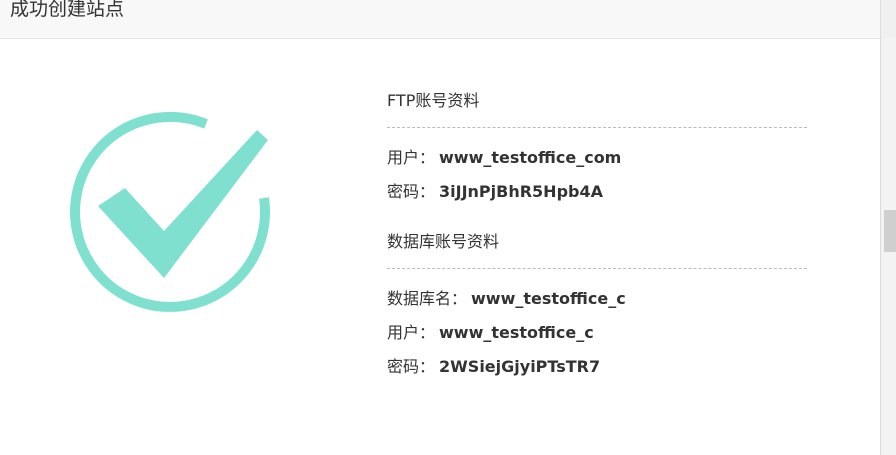  I want to click on database-name-row: 数据库名： www_testoffice_c, so click(597, 299).